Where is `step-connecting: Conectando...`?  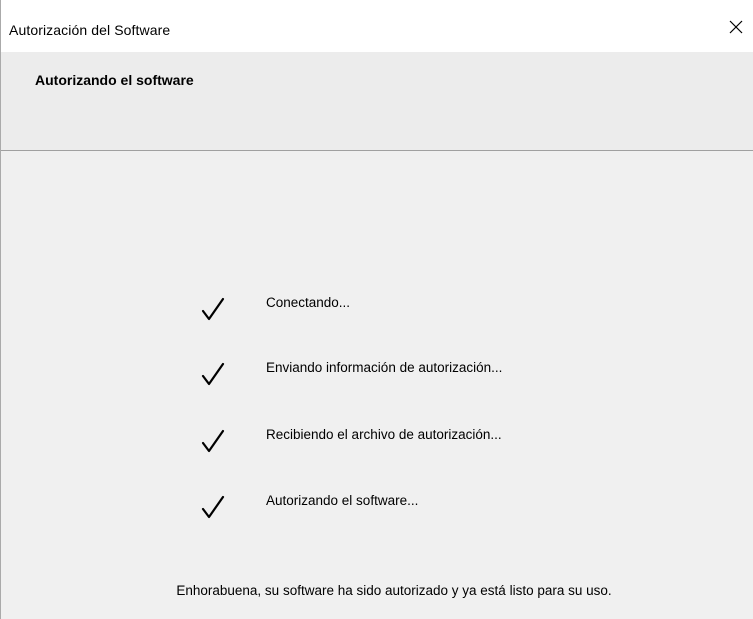 step-connecting: Conectando... is located at coordinates (377, 313).